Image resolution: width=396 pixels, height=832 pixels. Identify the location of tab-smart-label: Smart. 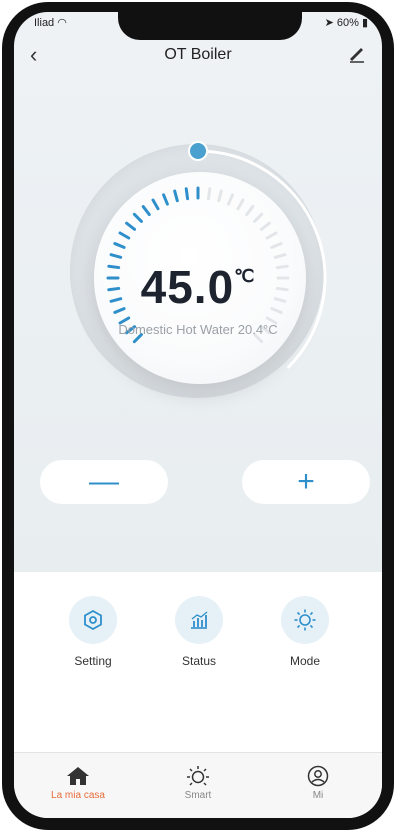
(198, 795).